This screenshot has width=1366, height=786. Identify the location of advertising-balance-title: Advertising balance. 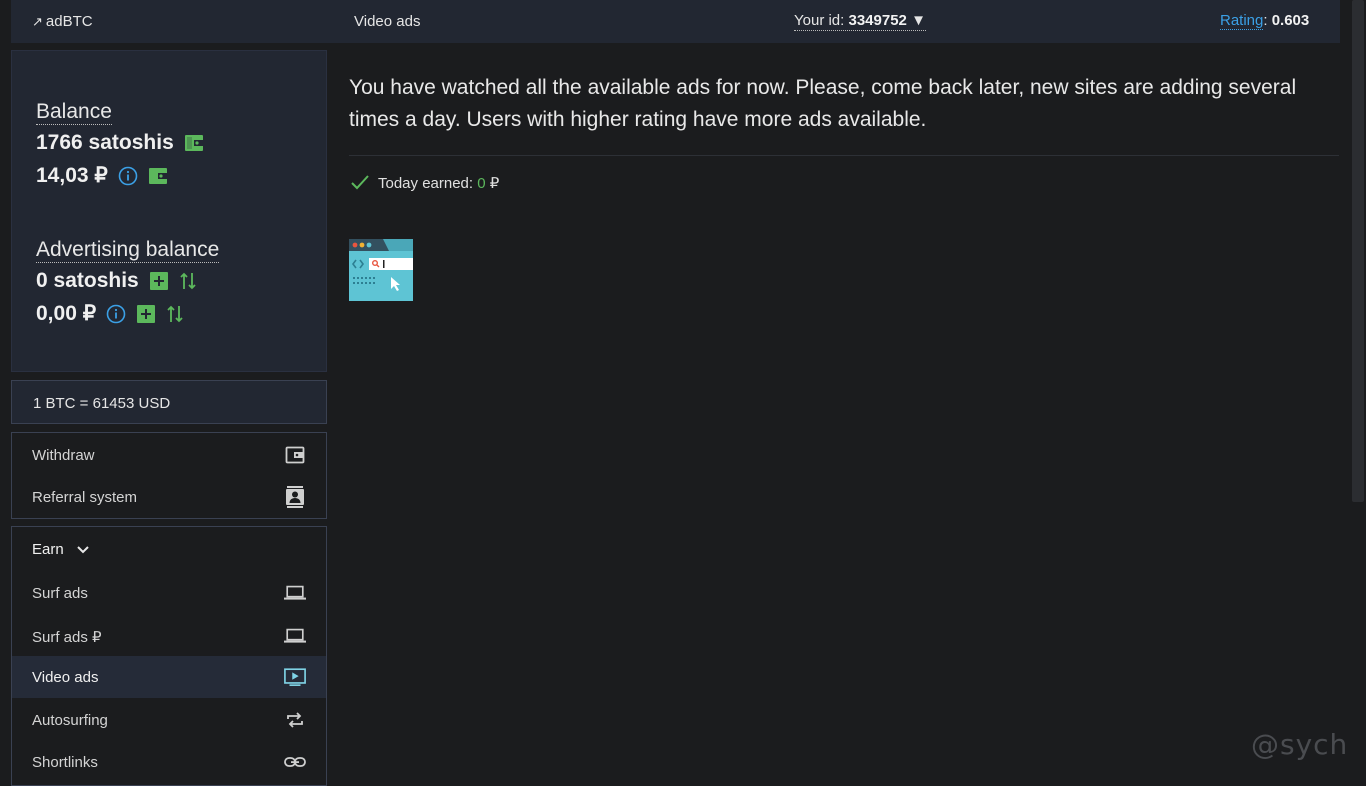
(128, 250).